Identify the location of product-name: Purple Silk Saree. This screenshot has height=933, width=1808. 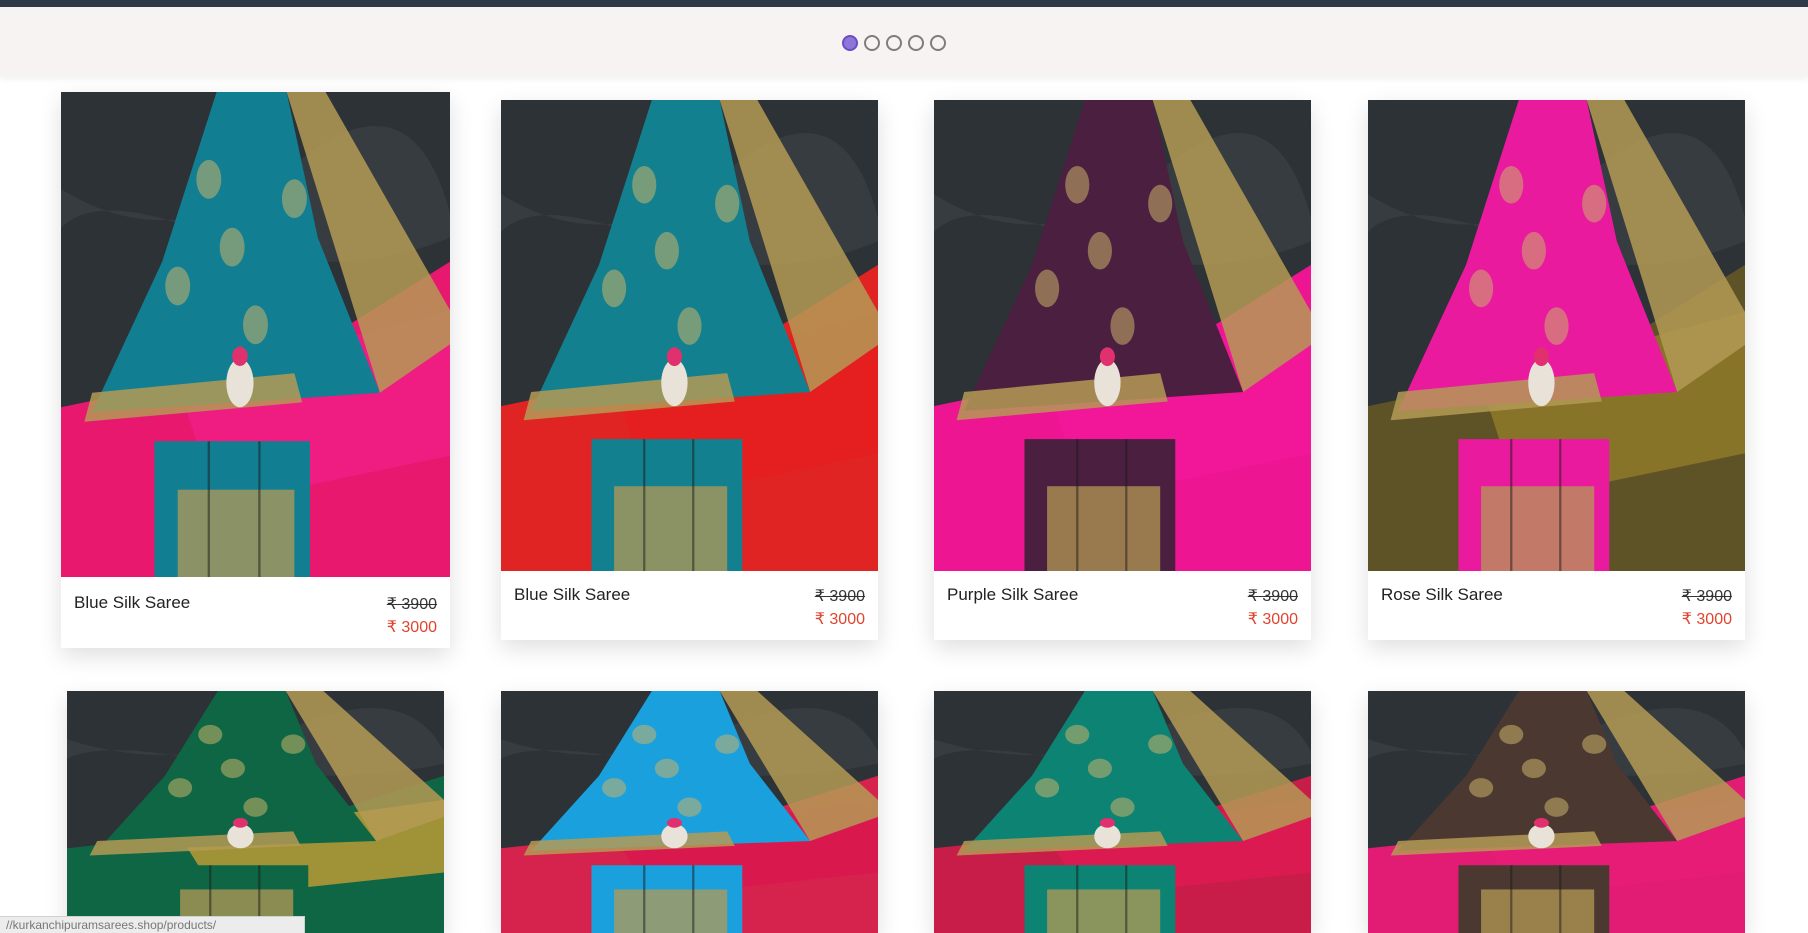
(1012, 595).